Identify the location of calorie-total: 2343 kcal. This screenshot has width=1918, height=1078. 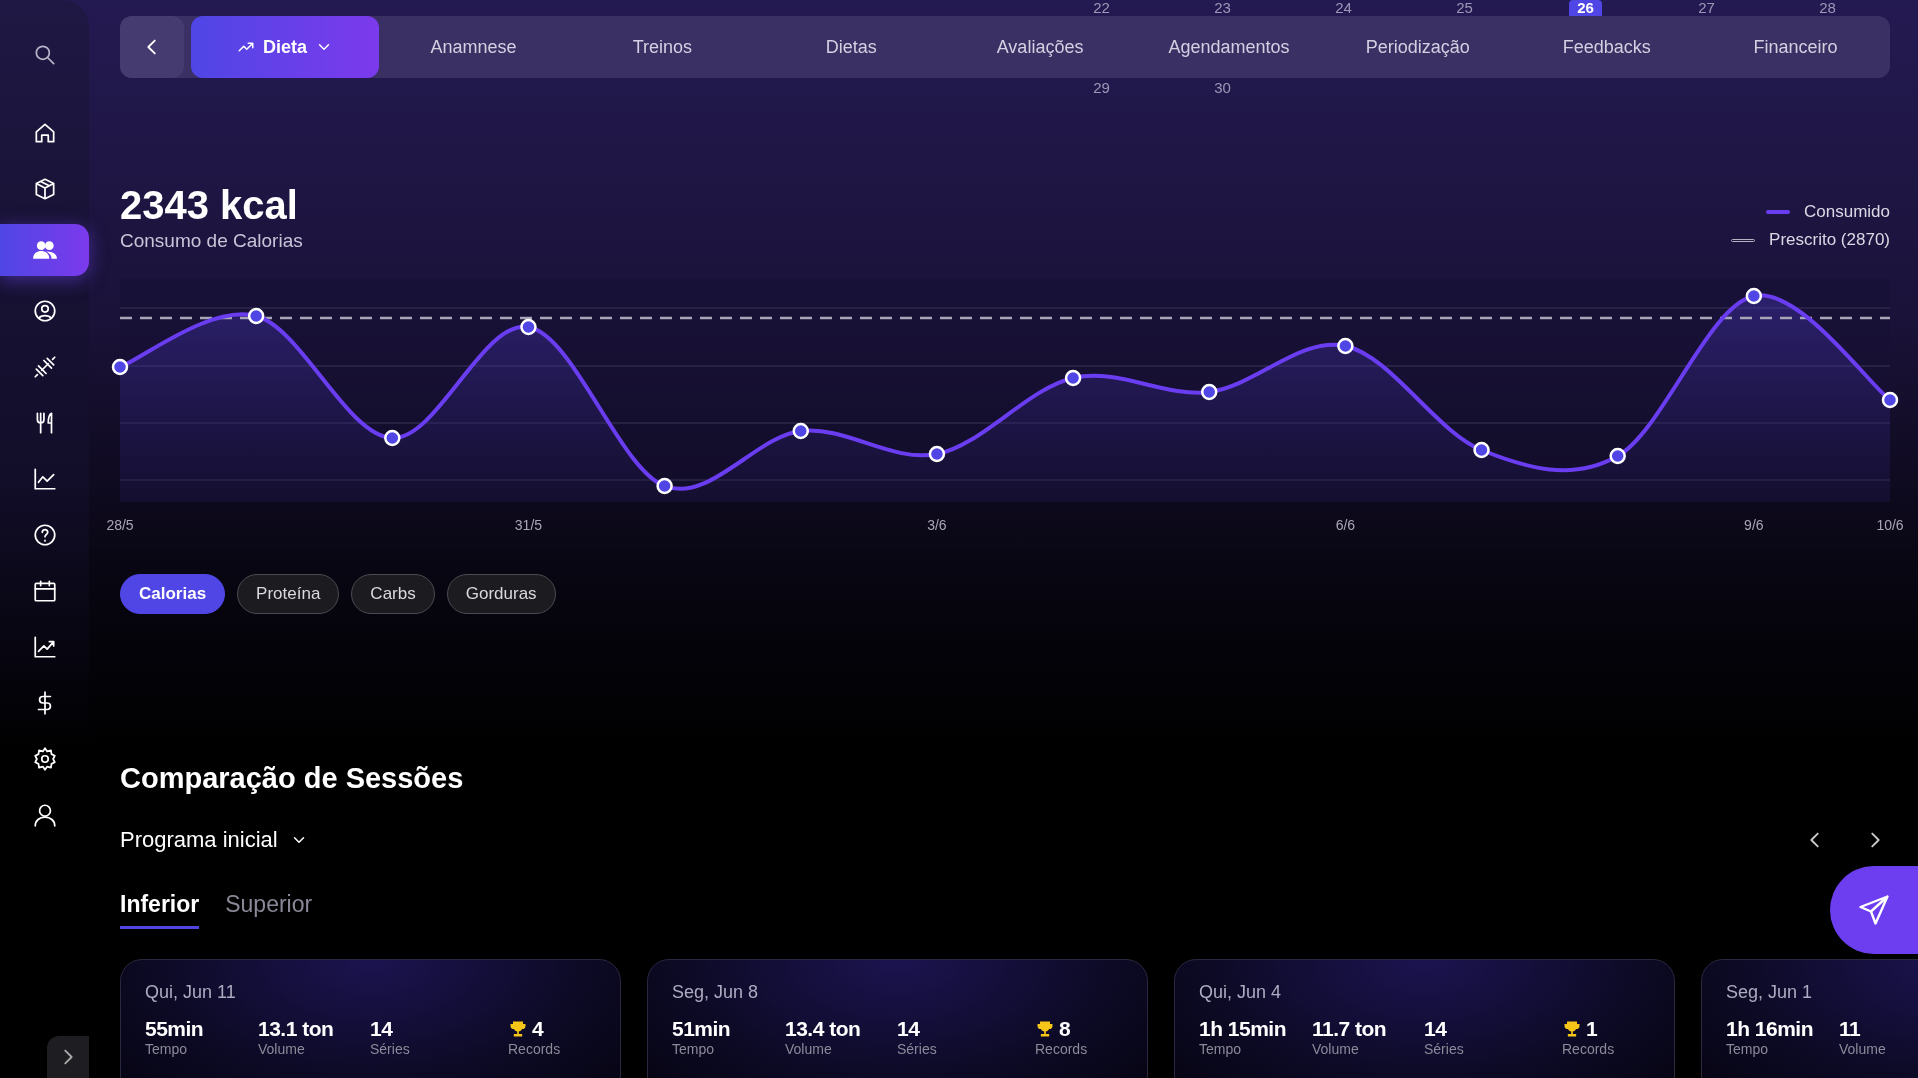
(209, 205).